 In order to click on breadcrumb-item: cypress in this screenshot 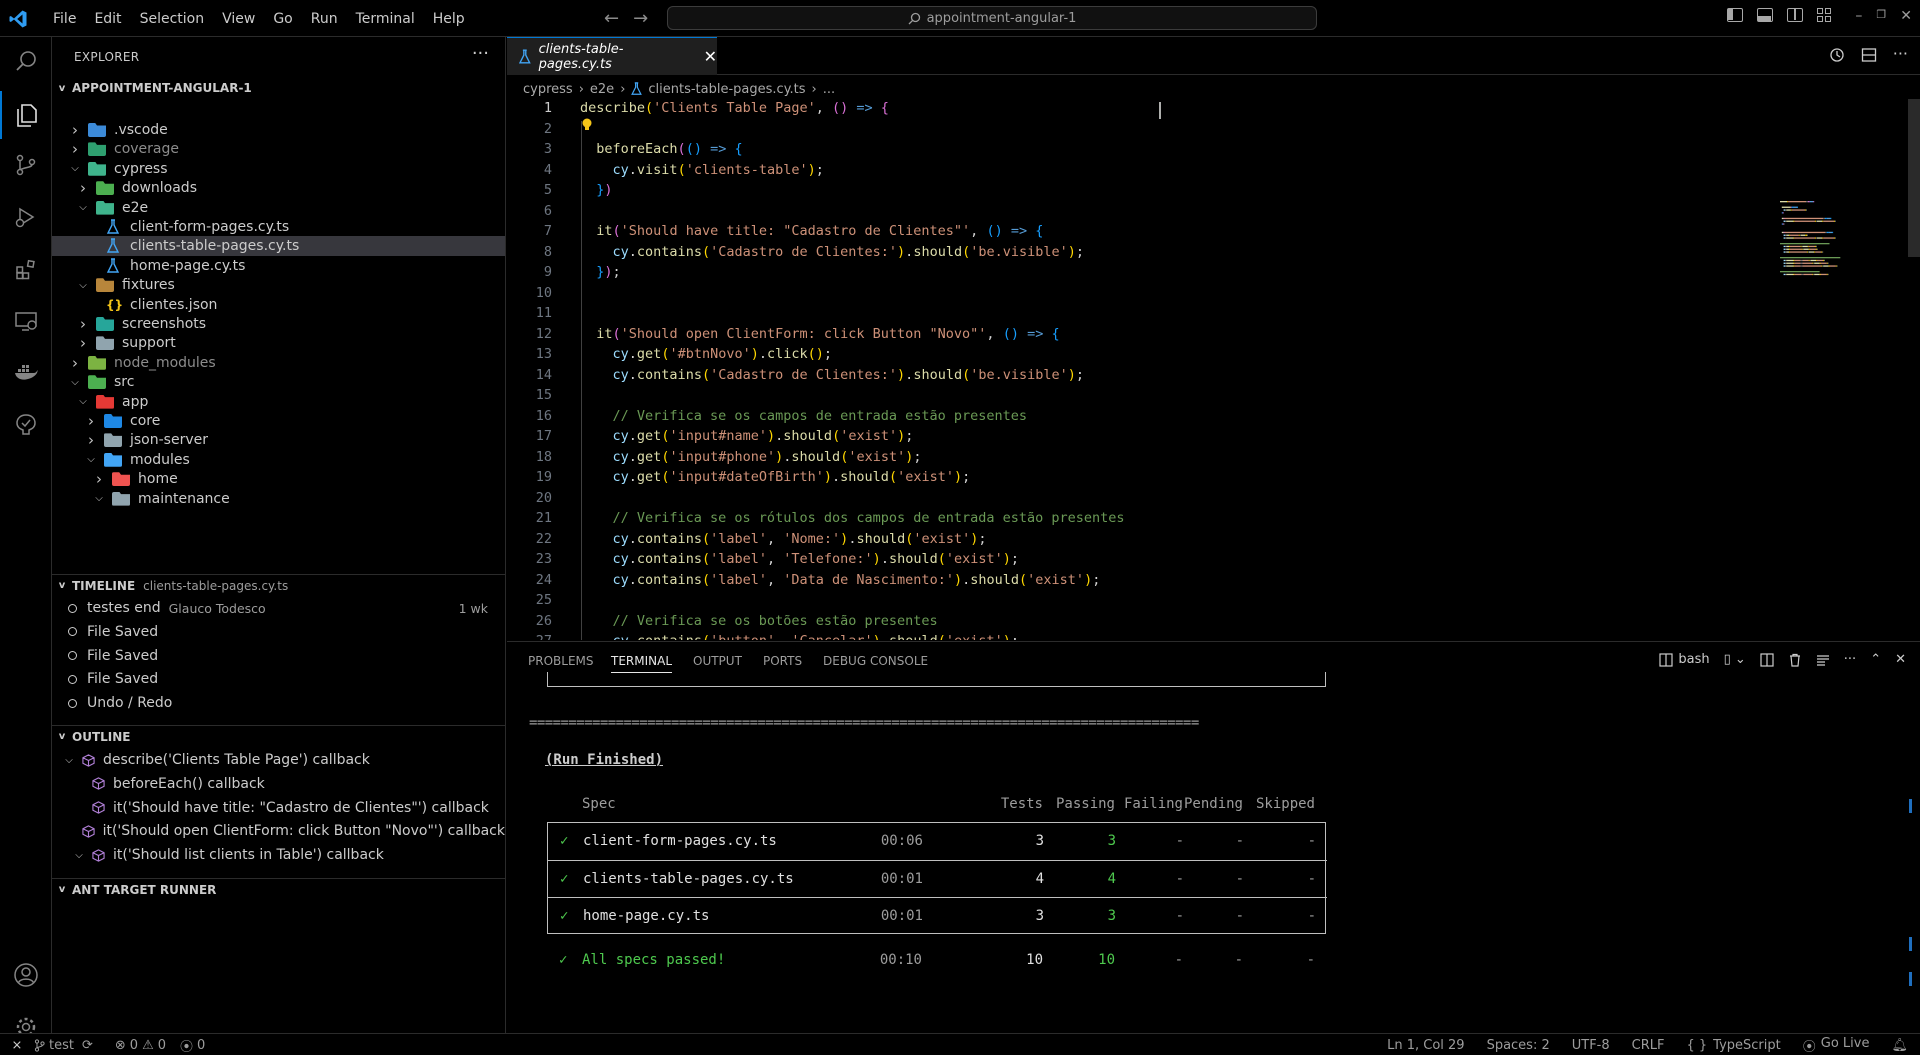, I will do `click(548, 89)`.